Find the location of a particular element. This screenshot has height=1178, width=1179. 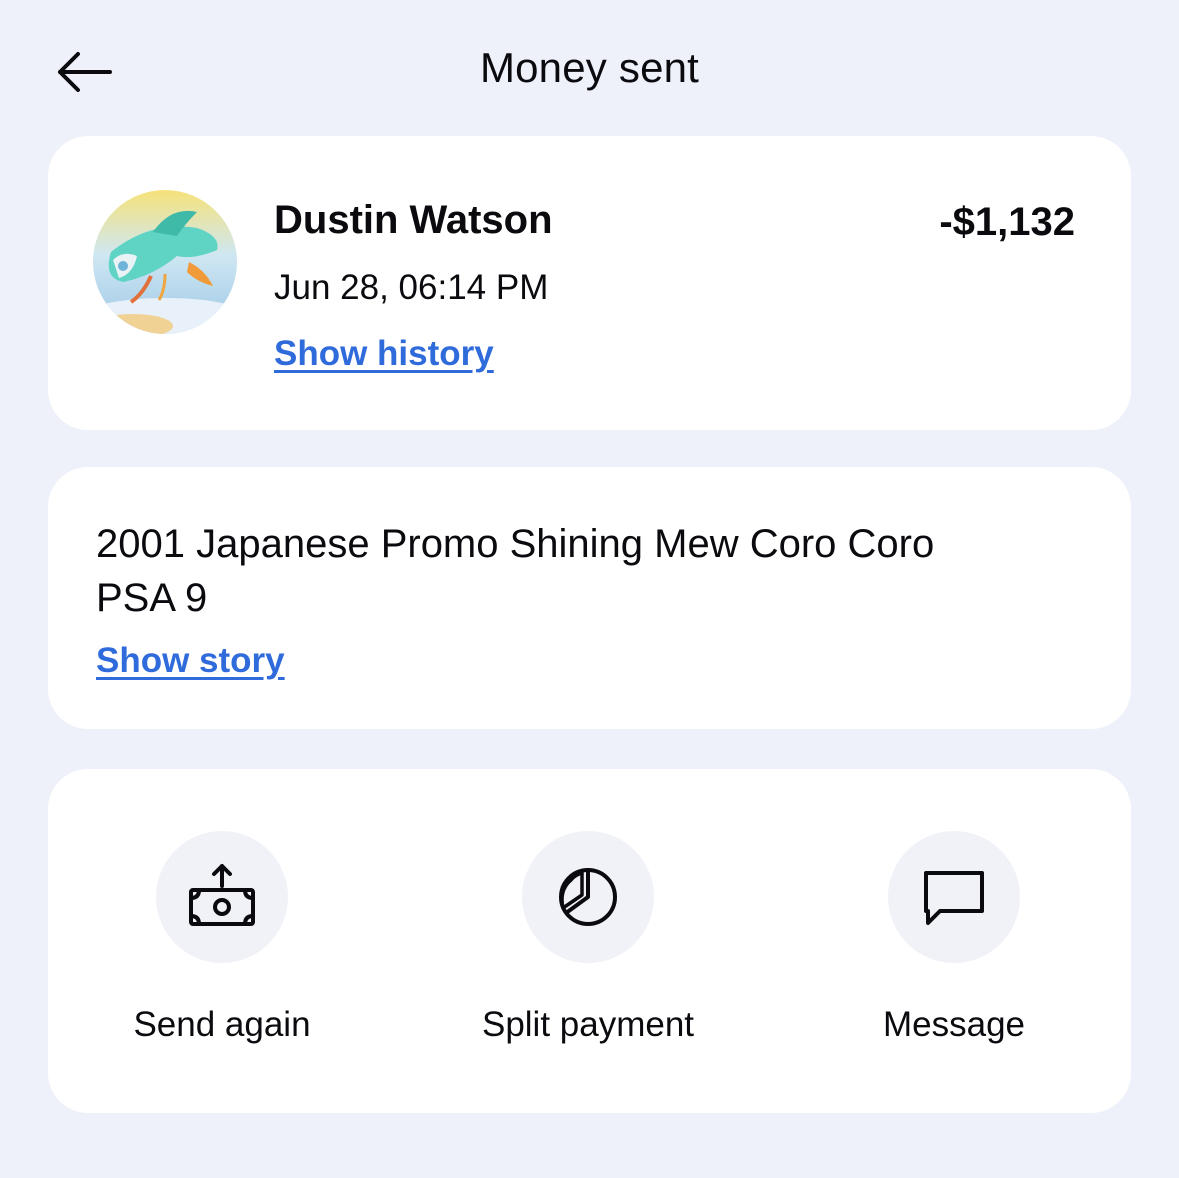

split-payment-label: Split payment is located at coordinates (588, 1024).